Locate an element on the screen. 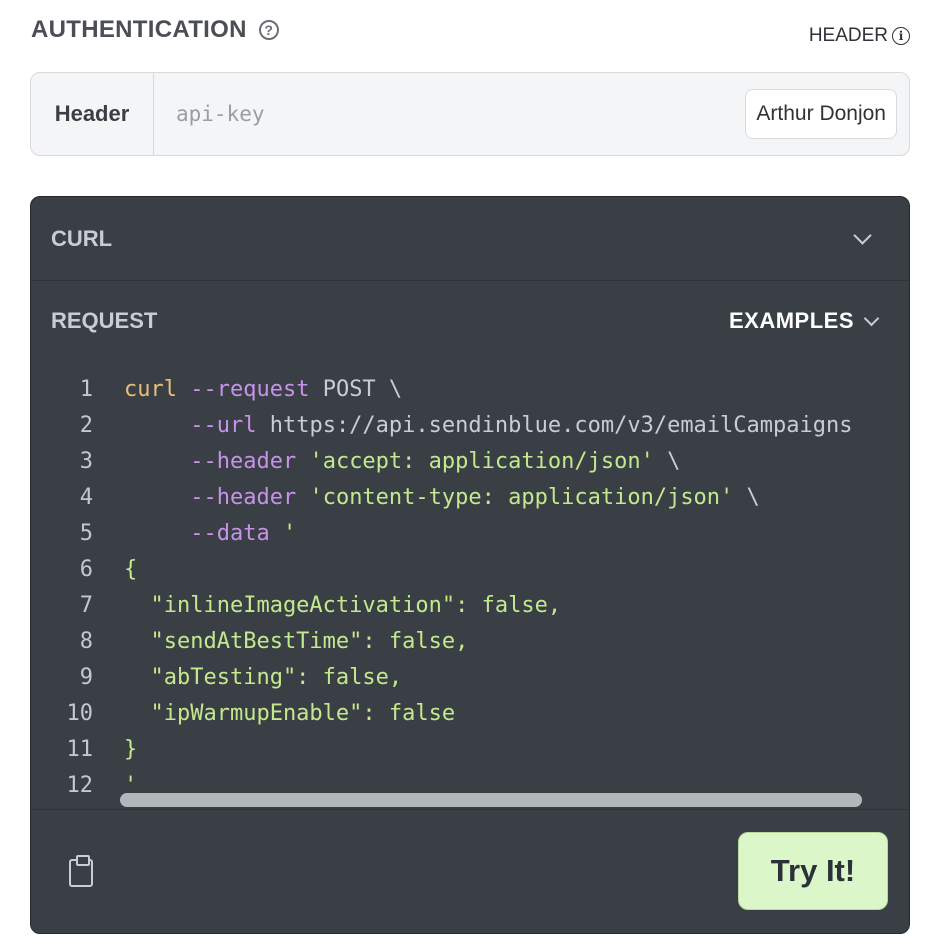 This screenshot has width=933, height=944. line-number: 11 is located at coordinates (80, 749).